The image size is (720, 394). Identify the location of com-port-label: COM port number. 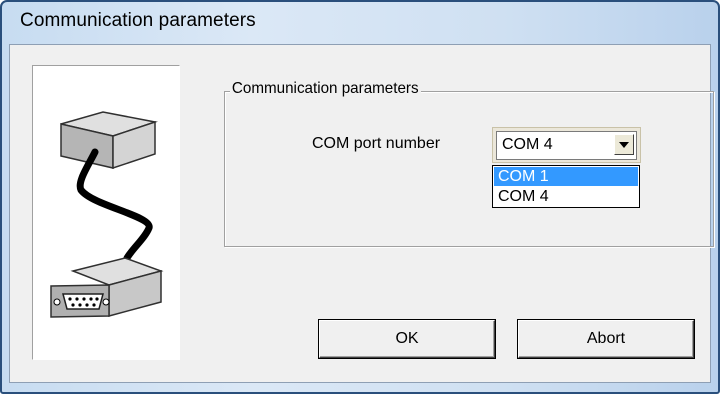
(376, 143).